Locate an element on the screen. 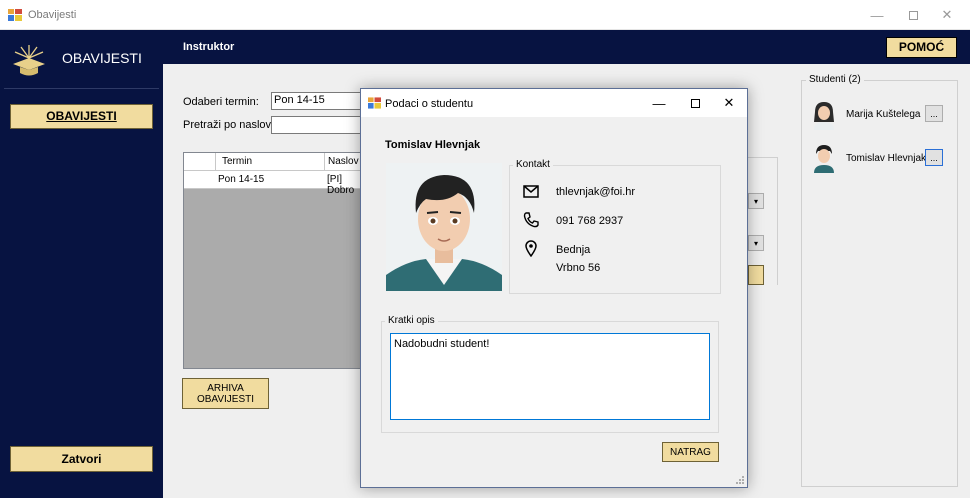 The image size is (970, 498). notifications-grid: Termin Naslov Pon 14-15 [PI] Dobro is located at coordinates (274, 260).